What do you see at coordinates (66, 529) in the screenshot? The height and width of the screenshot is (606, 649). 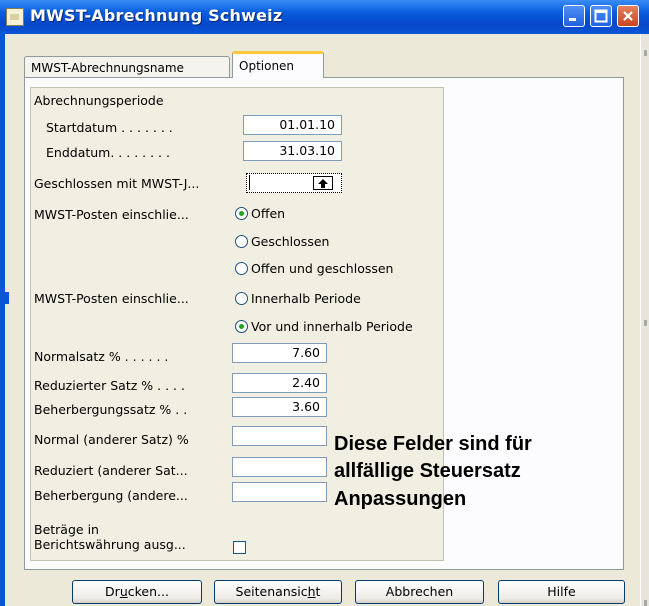 I see `report-currency-label-1: Beträge in` at bounding box center [66, 529].